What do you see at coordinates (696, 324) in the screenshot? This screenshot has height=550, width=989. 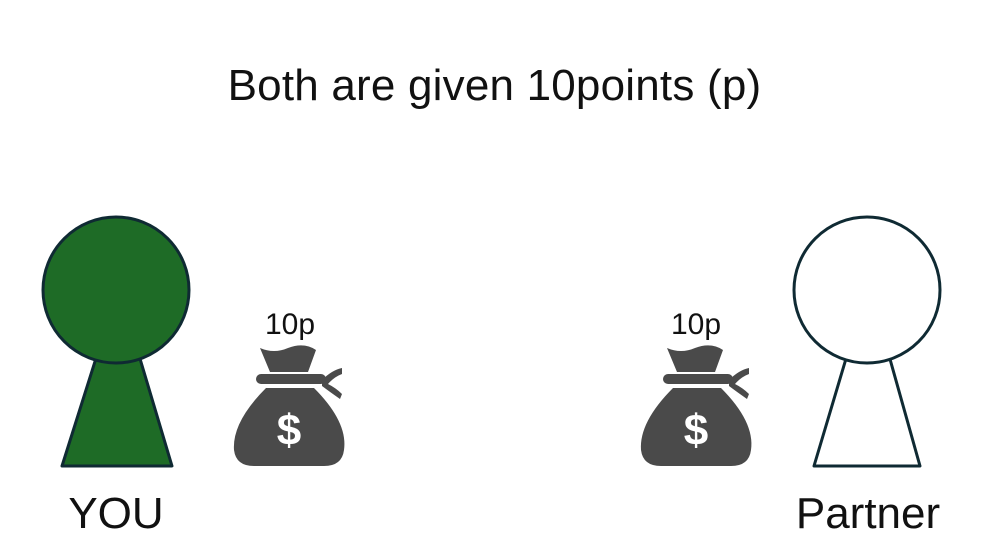 I see `partner-bag-amount: 10p` at bounding box center [696, 324].